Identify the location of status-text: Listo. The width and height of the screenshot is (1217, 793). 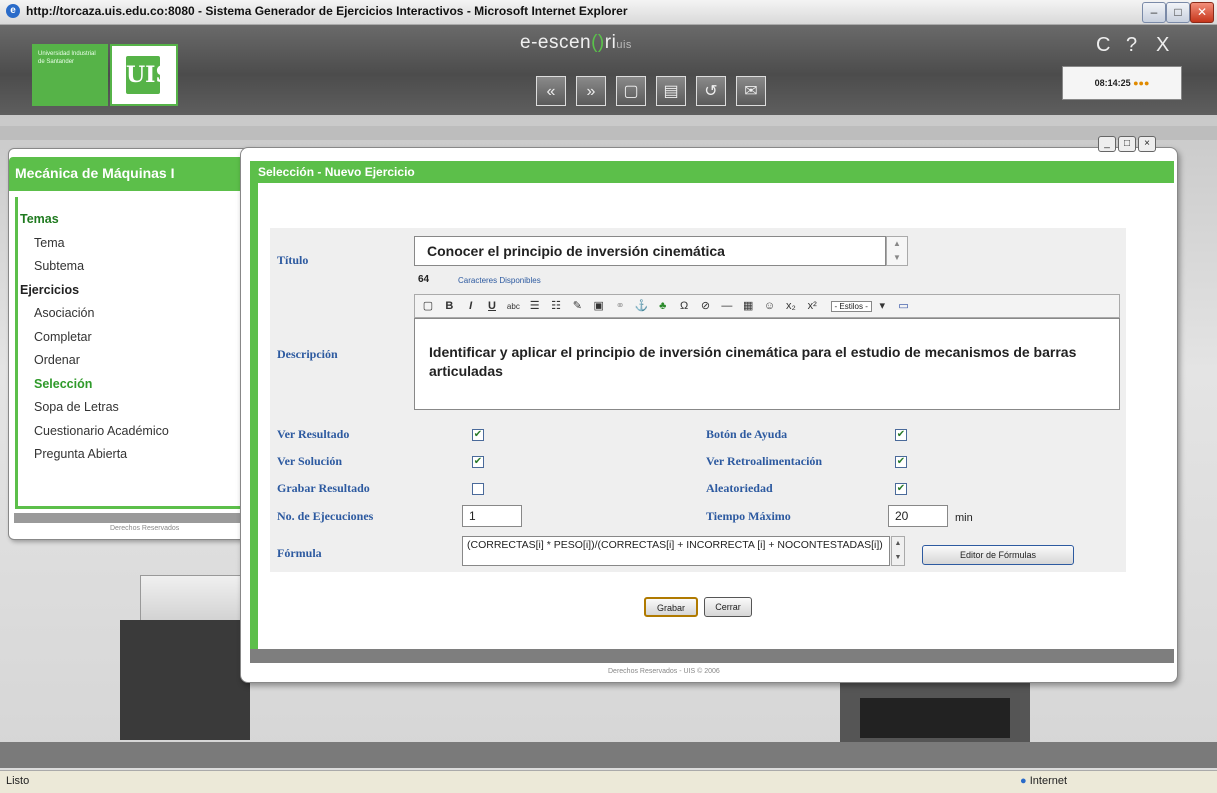
(18, 781).